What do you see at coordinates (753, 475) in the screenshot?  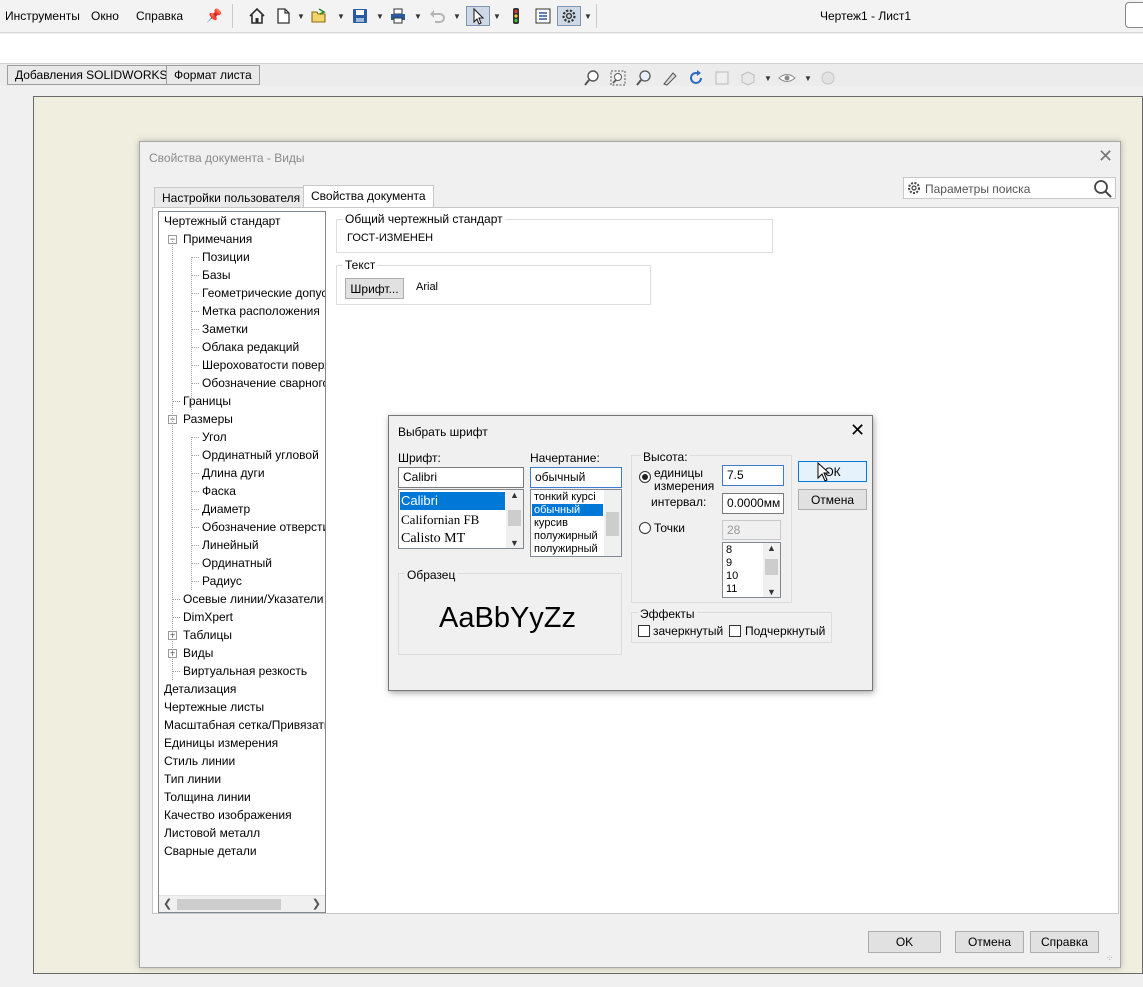 I see `units-height-input: 7.5` at bounding box center [753, 475].